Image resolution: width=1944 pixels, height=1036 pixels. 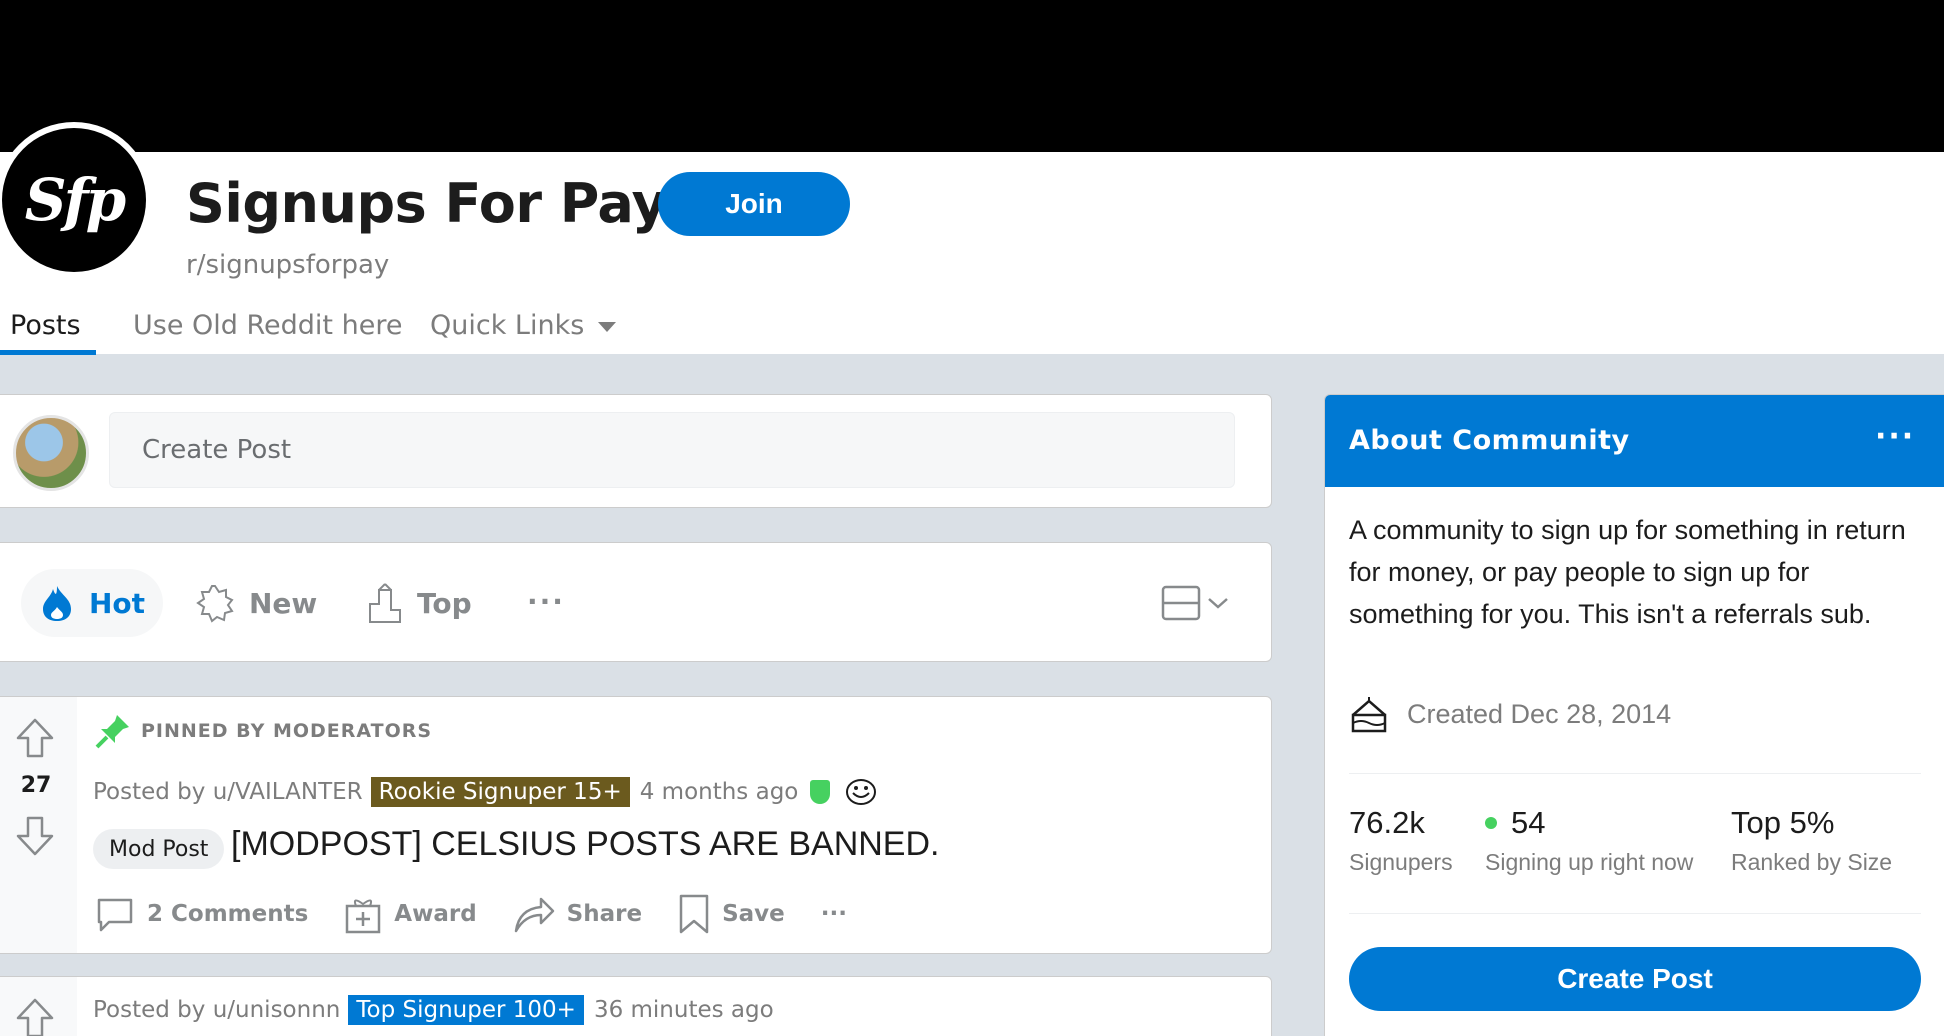 I want to click on share-button: Share, so click(x=577, y=914).